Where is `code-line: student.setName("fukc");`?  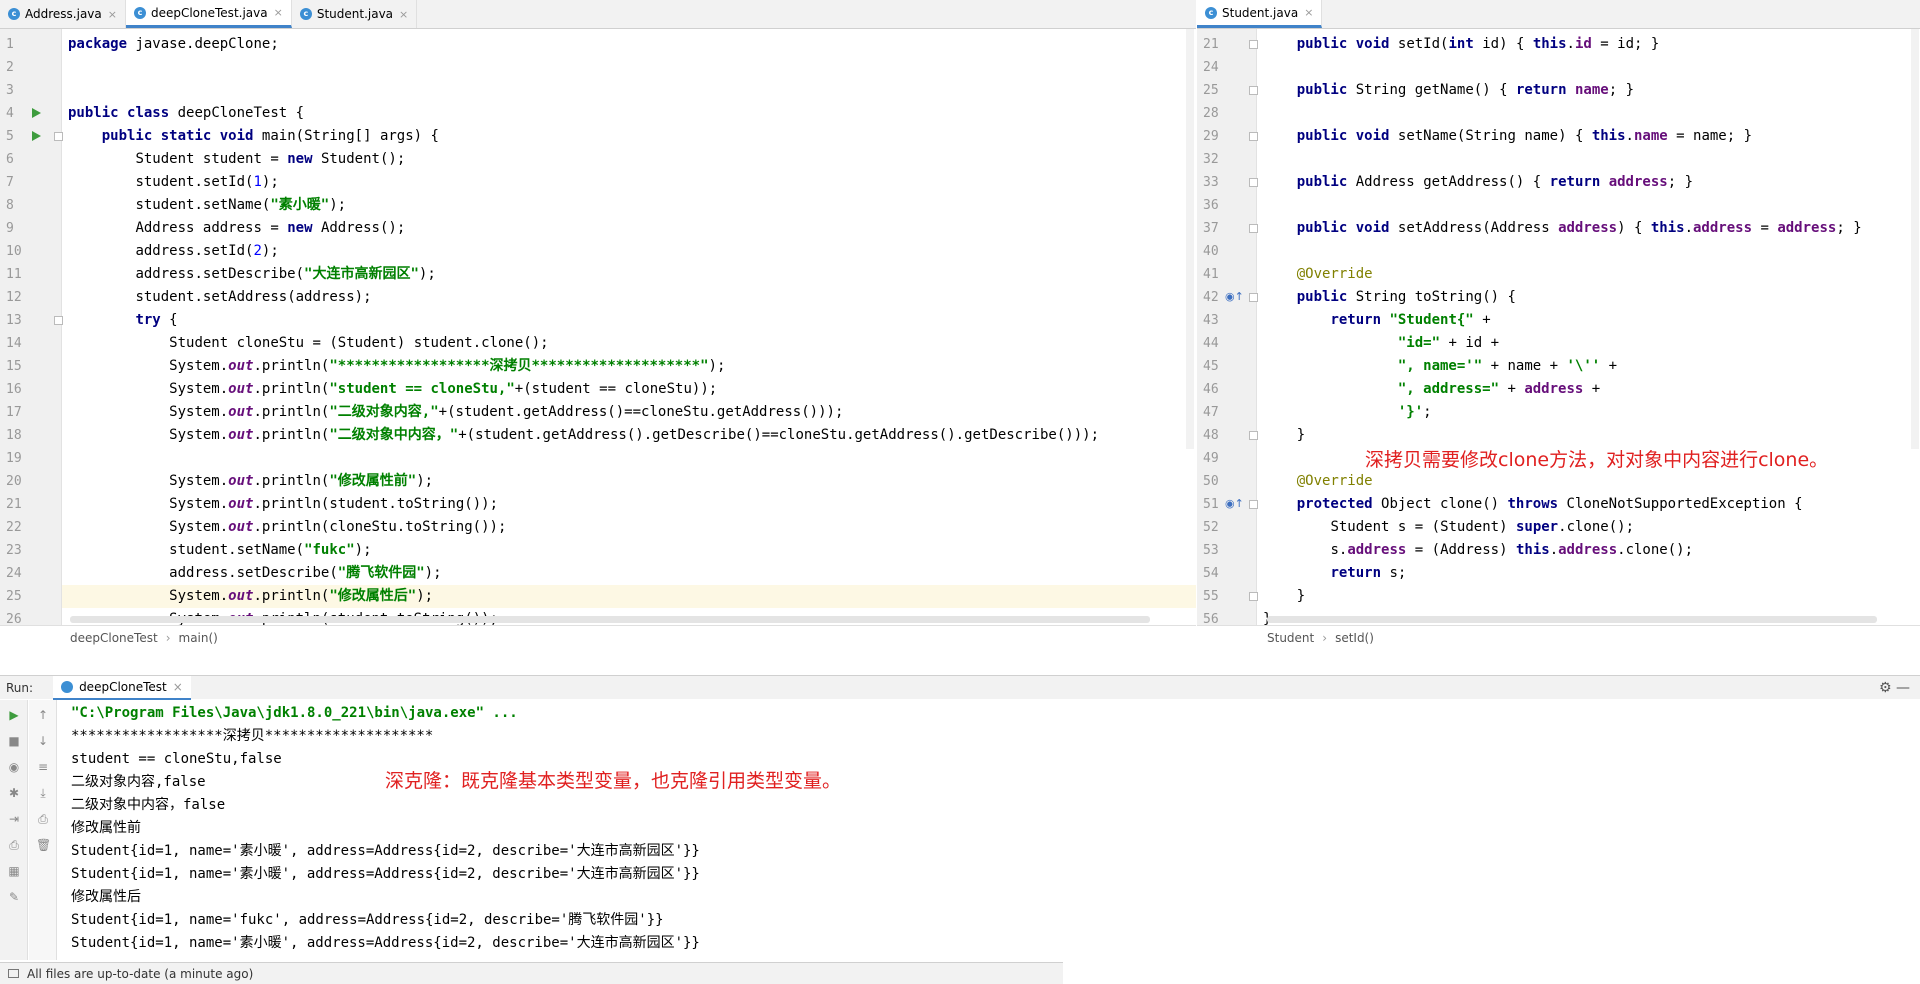 code-line: student.setName("fukc"); is located at coordinates (219, 550).